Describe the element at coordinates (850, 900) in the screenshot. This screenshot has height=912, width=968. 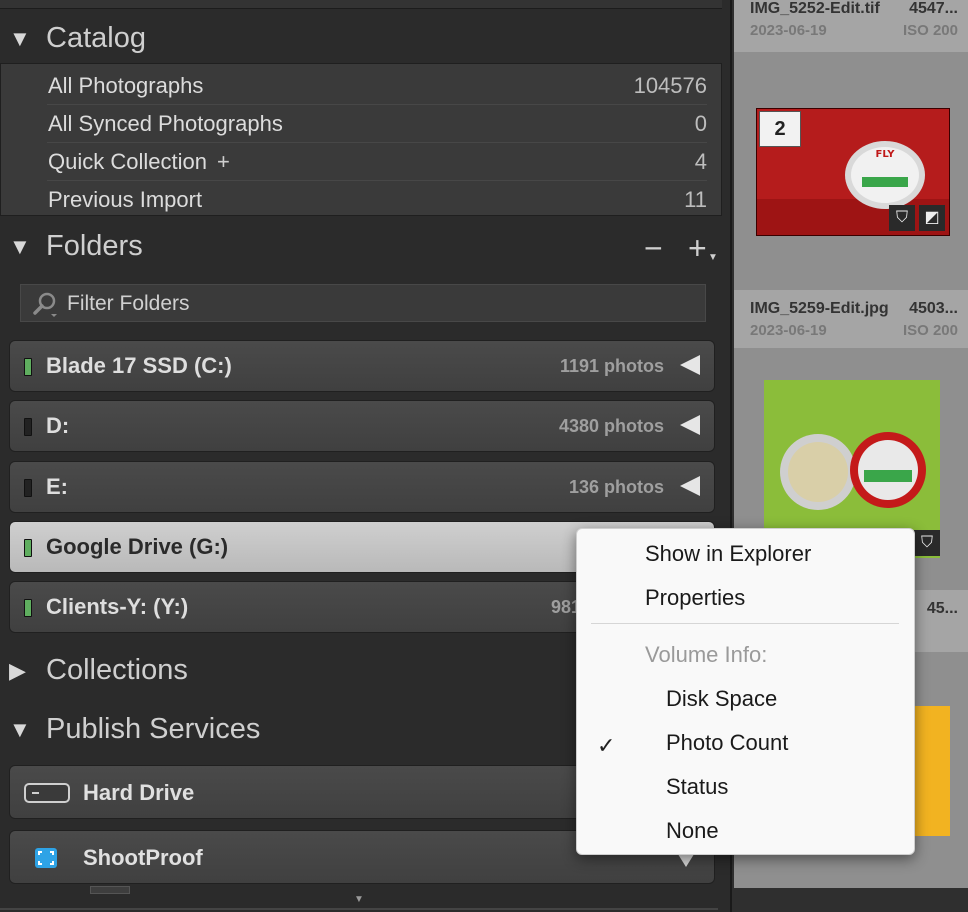
I see `filmstrip-bottom` at that location.